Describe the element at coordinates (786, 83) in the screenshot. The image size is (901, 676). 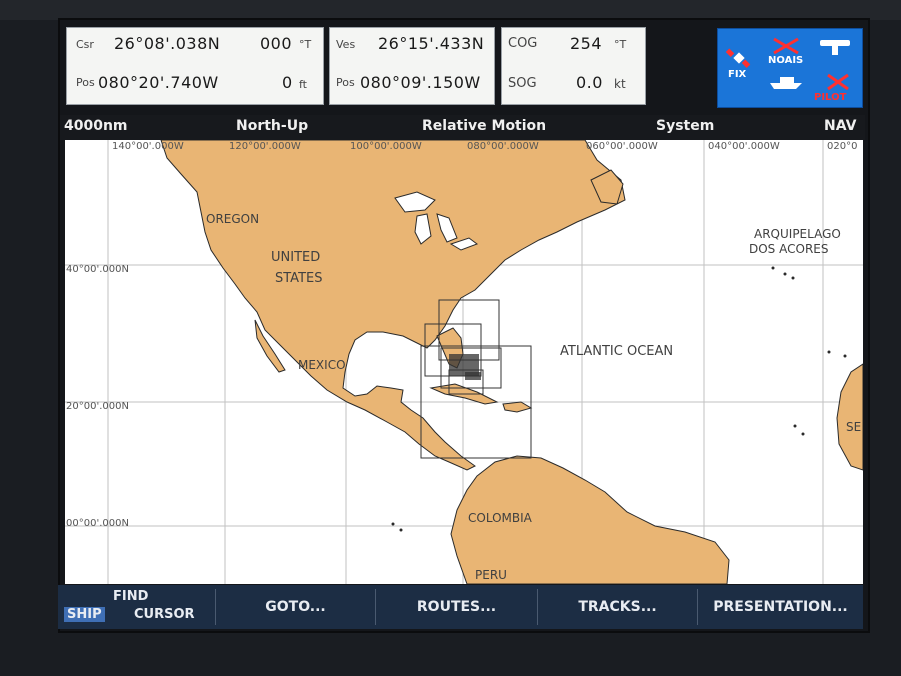
I see `vessel-icon` at that location.